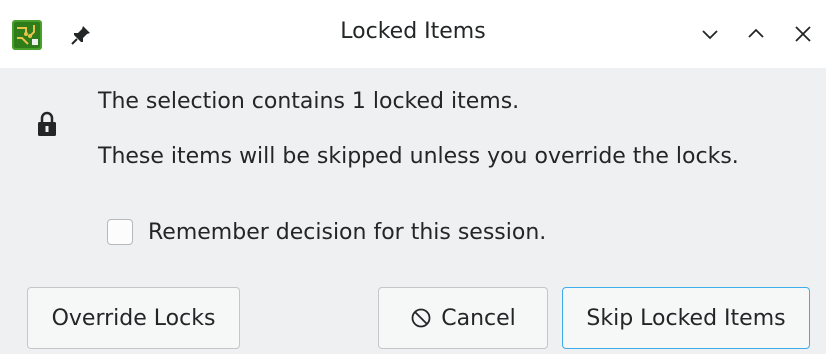 This screenshot has width=826, height=354. I want to click on cancel-icon, so click(421, 318).